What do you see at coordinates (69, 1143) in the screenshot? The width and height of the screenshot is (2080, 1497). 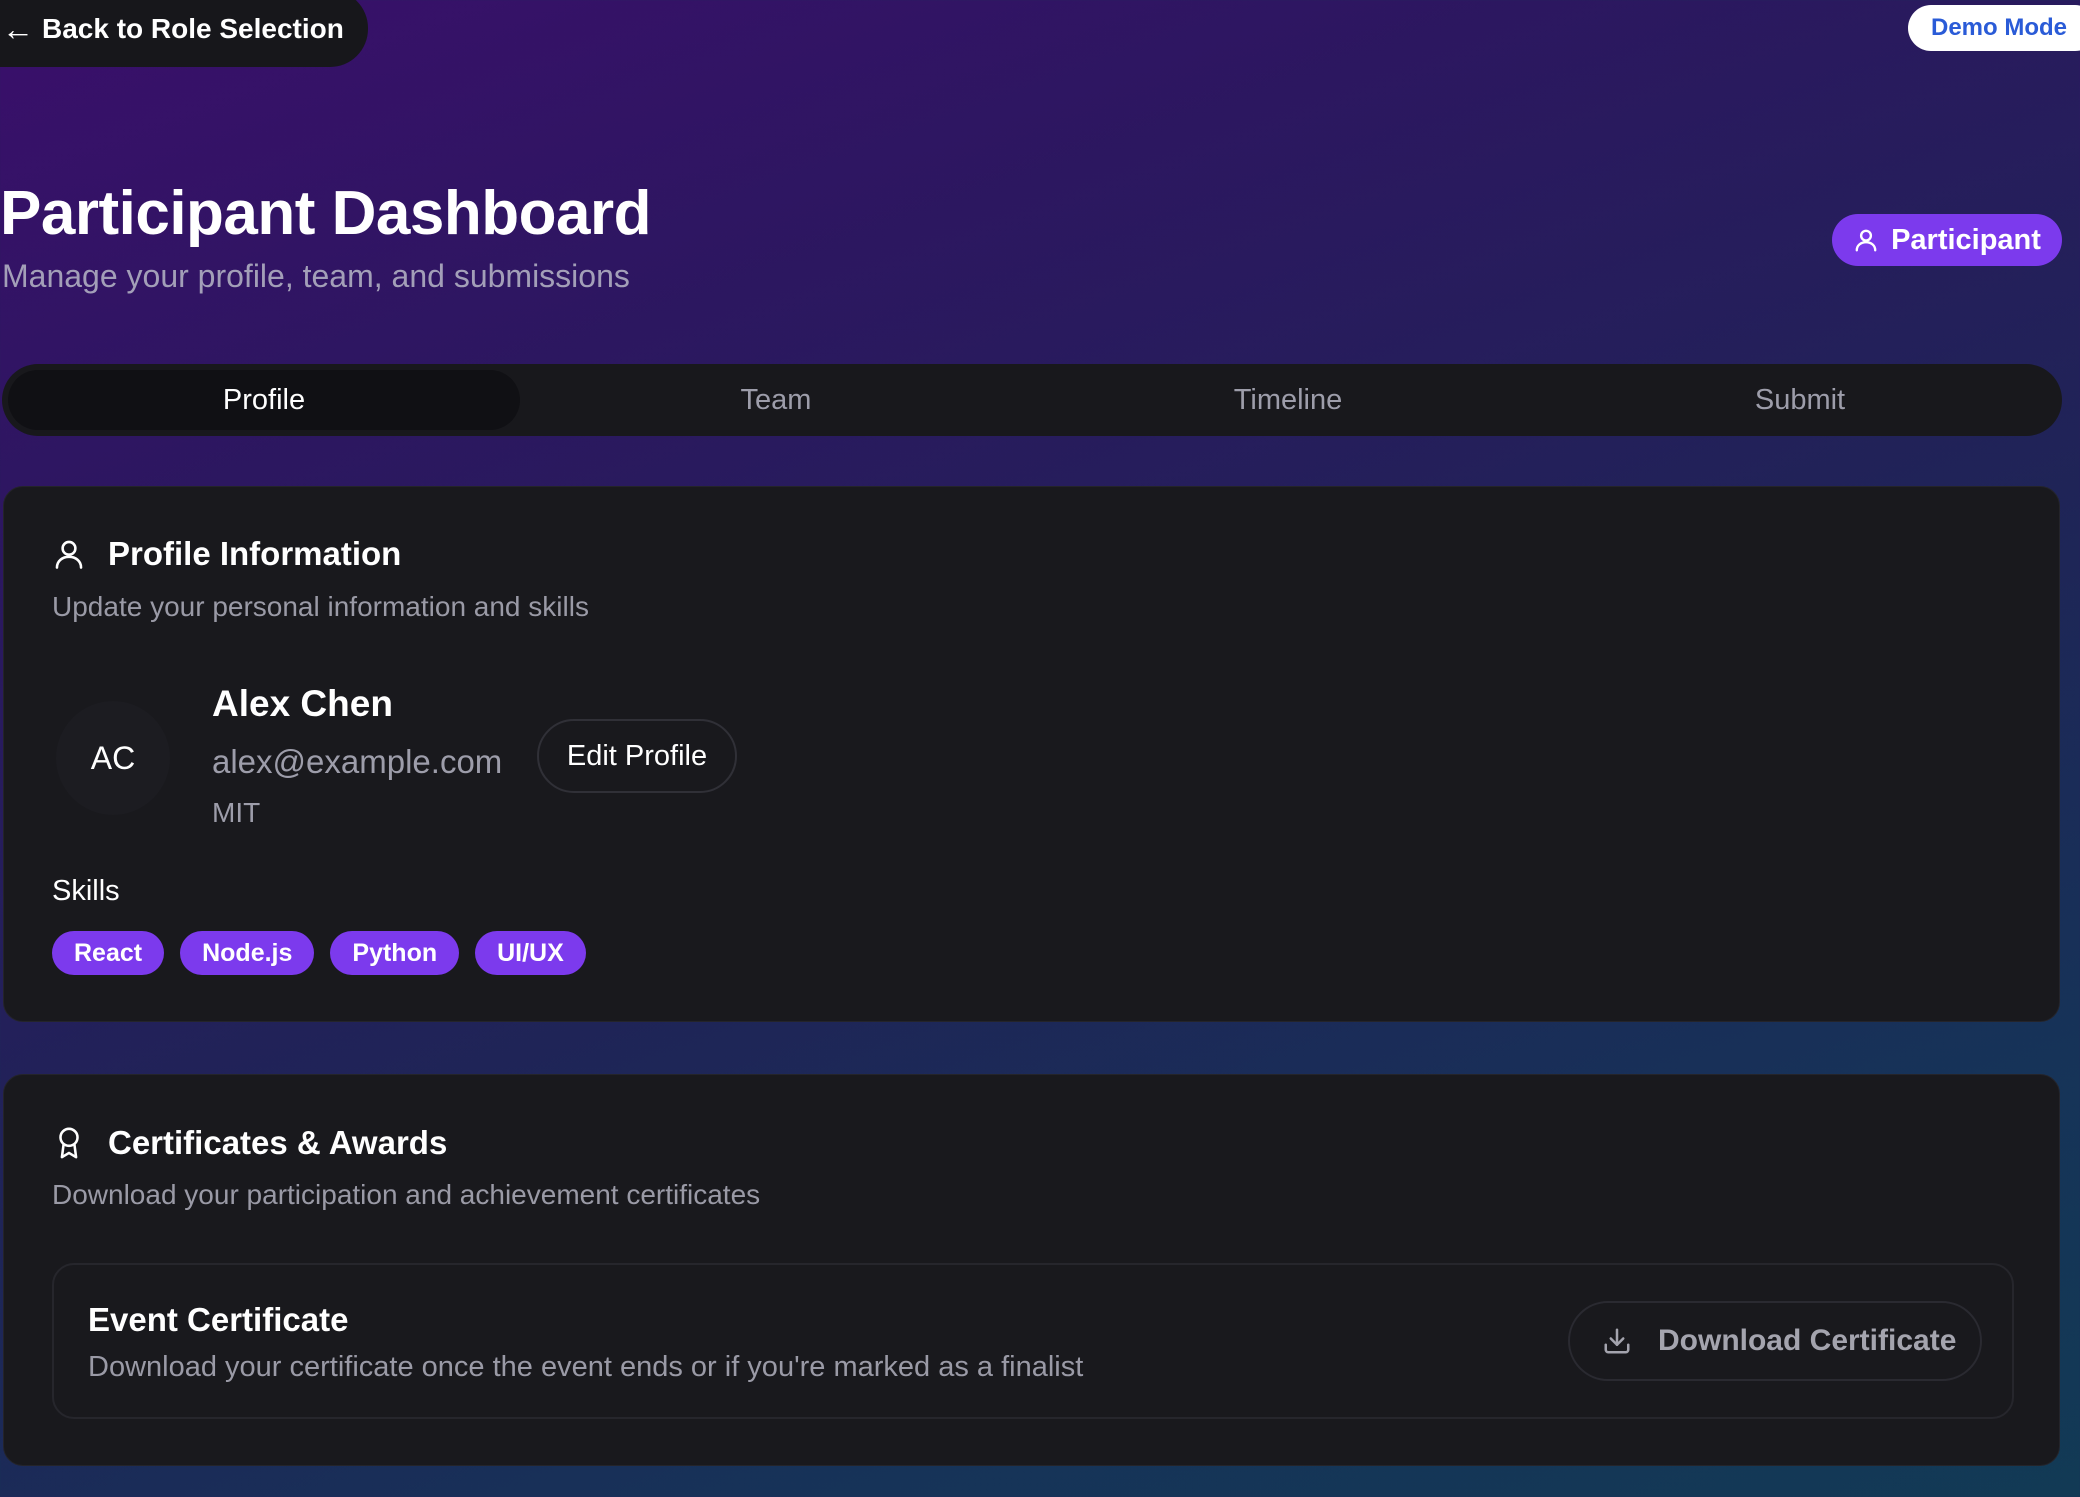 I see `award-icon` at bounding box center [69, 1143].